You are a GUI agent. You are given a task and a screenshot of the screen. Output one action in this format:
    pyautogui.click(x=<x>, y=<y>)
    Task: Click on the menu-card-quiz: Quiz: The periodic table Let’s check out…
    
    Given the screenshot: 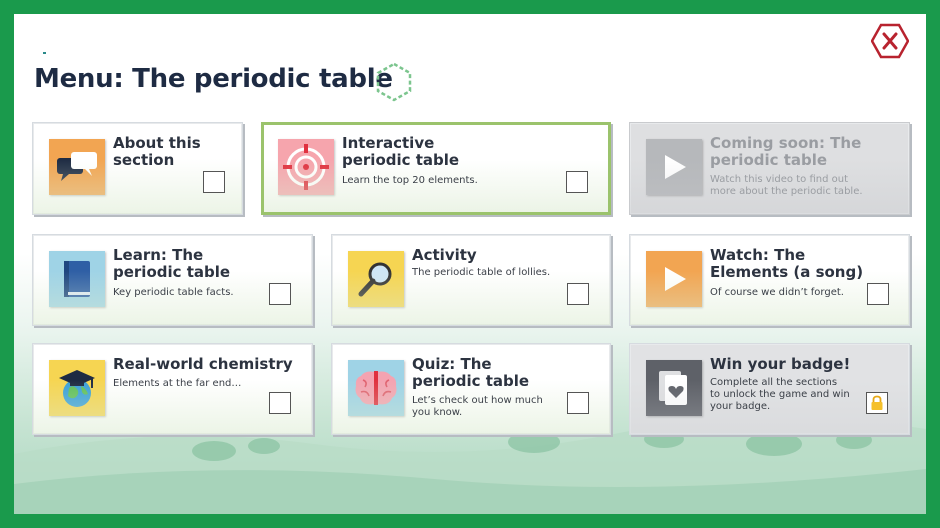 What is the action you would take?
    pyautogui.click(x=471, y=389)
    